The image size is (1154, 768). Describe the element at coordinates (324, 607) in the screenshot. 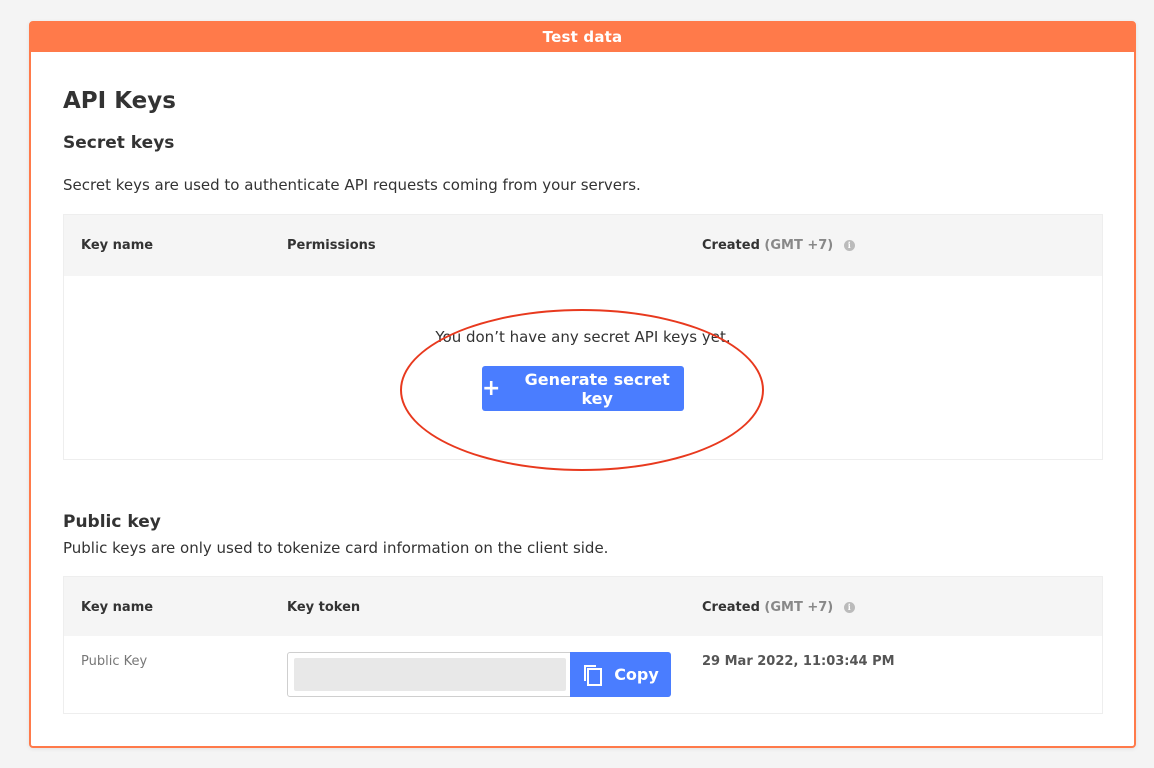

I see `col-key-token: Key token` at that location.